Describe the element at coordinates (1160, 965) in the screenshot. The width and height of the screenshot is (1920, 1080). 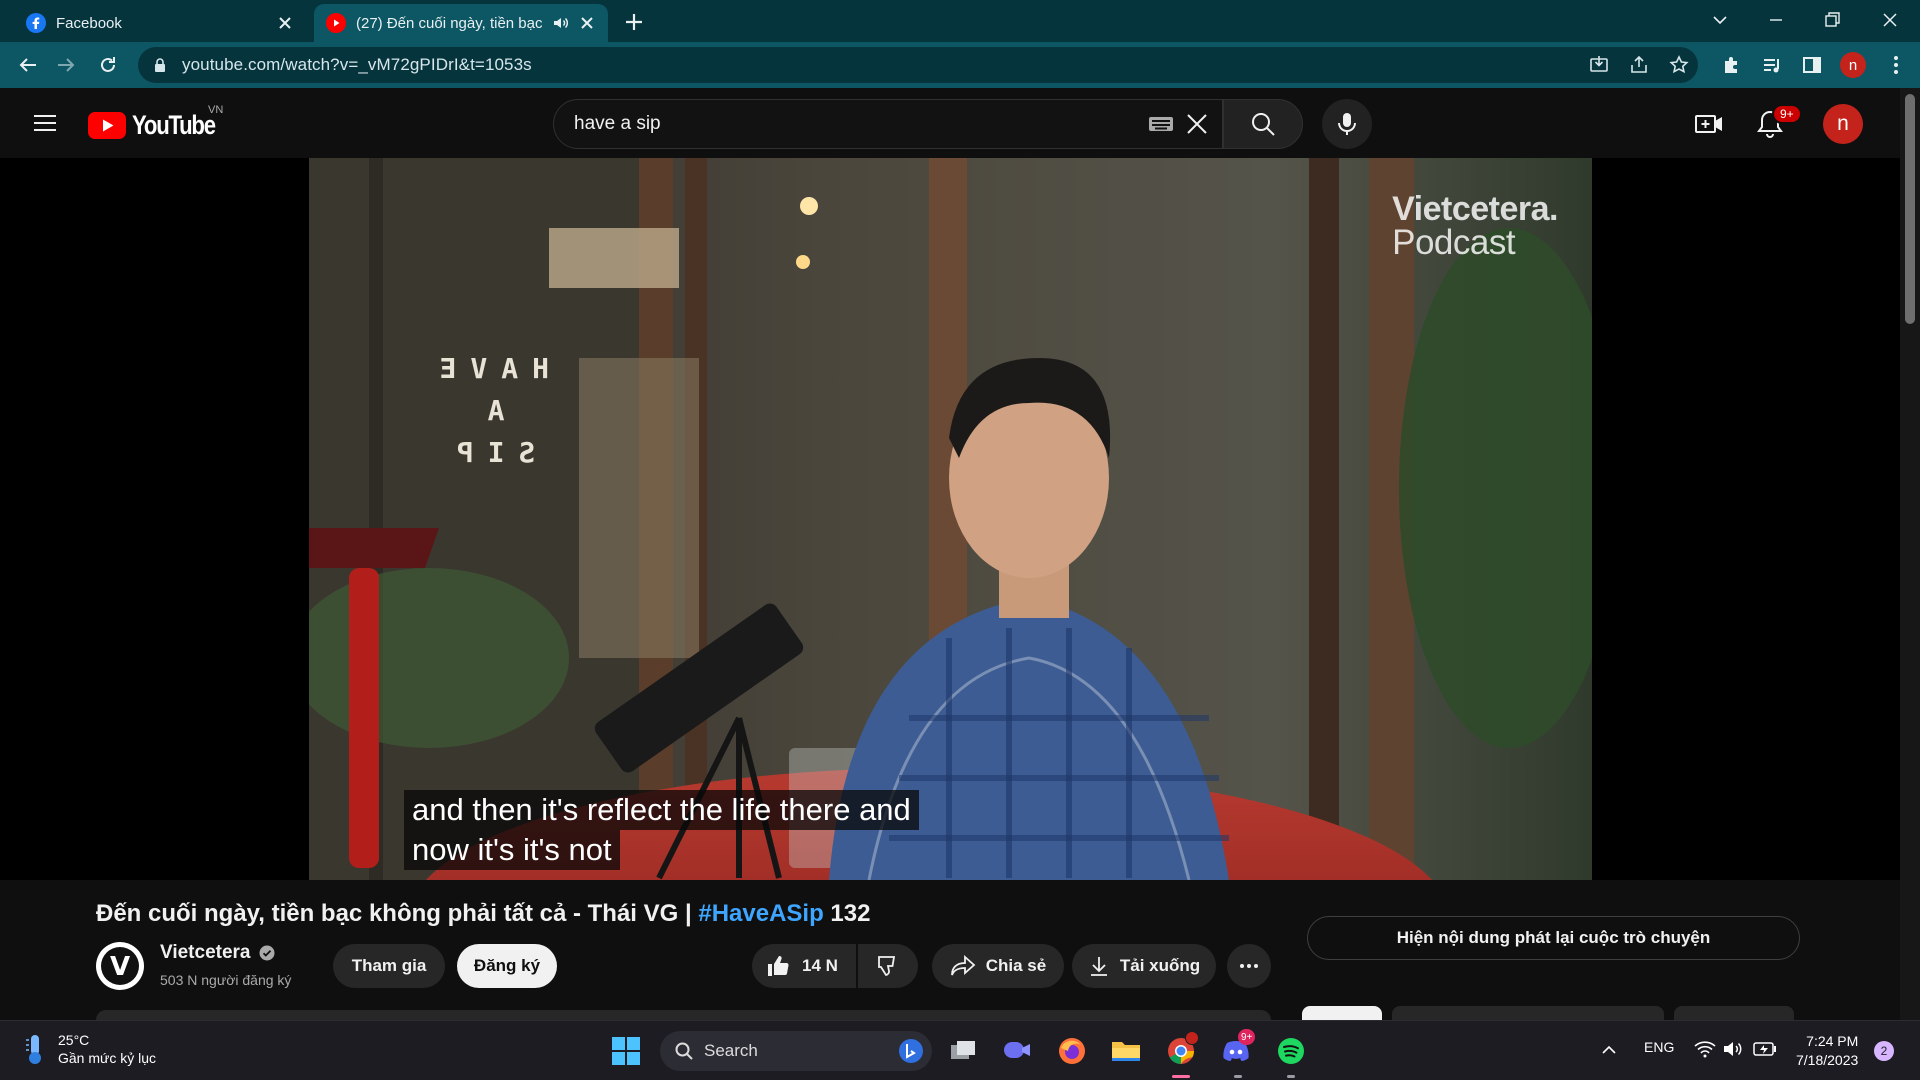
I see `download-label: Tải xuống` at that location.